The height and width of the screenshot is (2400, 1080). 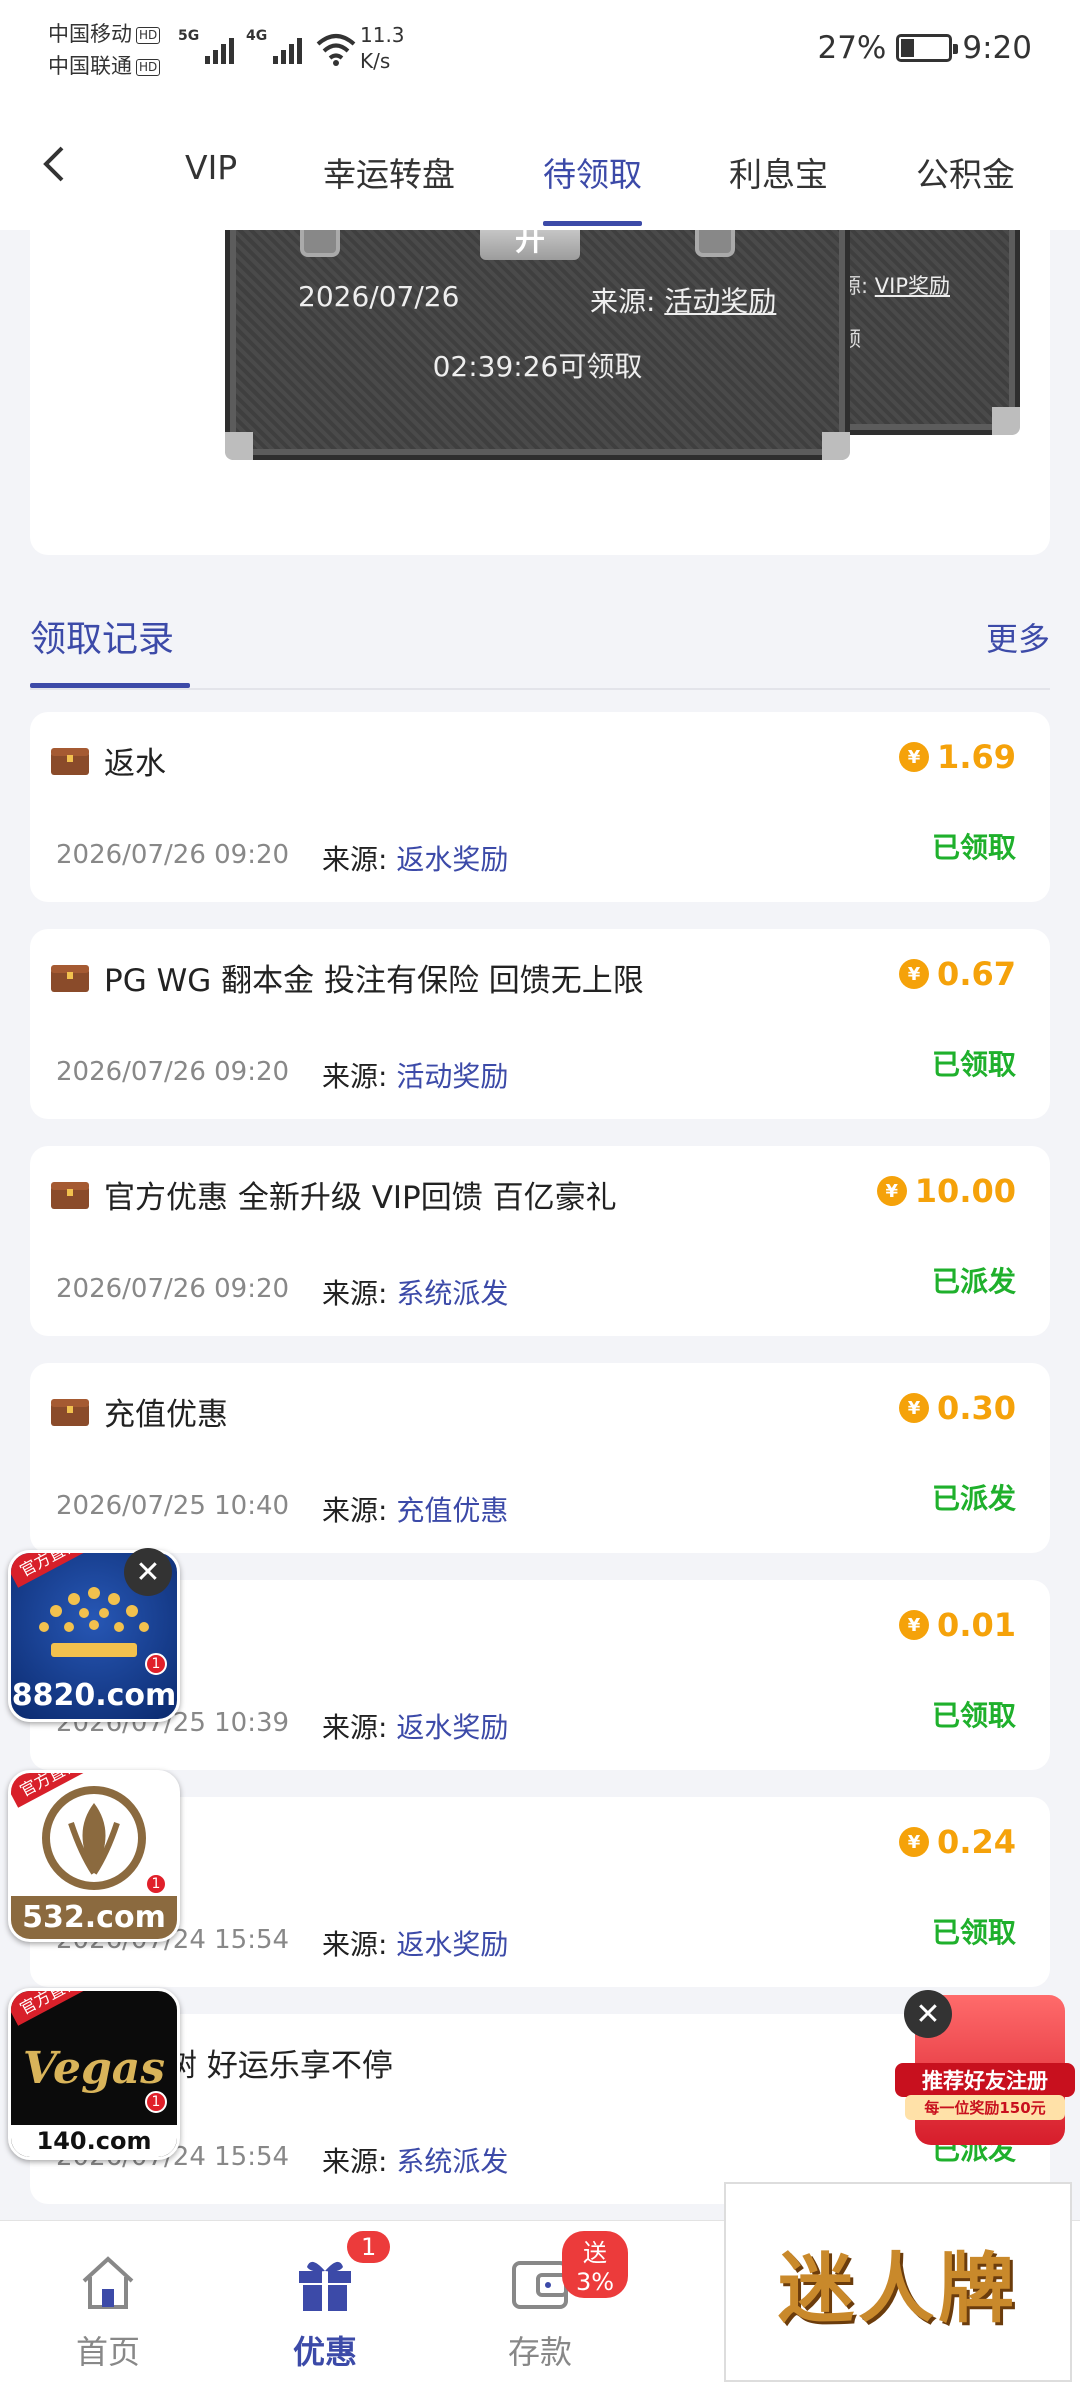 I want to click on signal-4g-icon: 4G, so click(x=274, y=48).